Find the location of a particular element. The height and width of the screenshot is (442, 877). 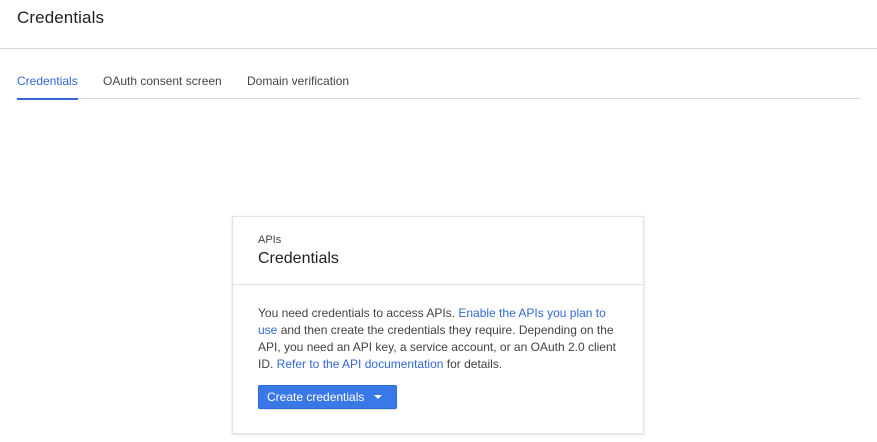

create-credentials-button: Create credentials is located at coordinates (328, 397).